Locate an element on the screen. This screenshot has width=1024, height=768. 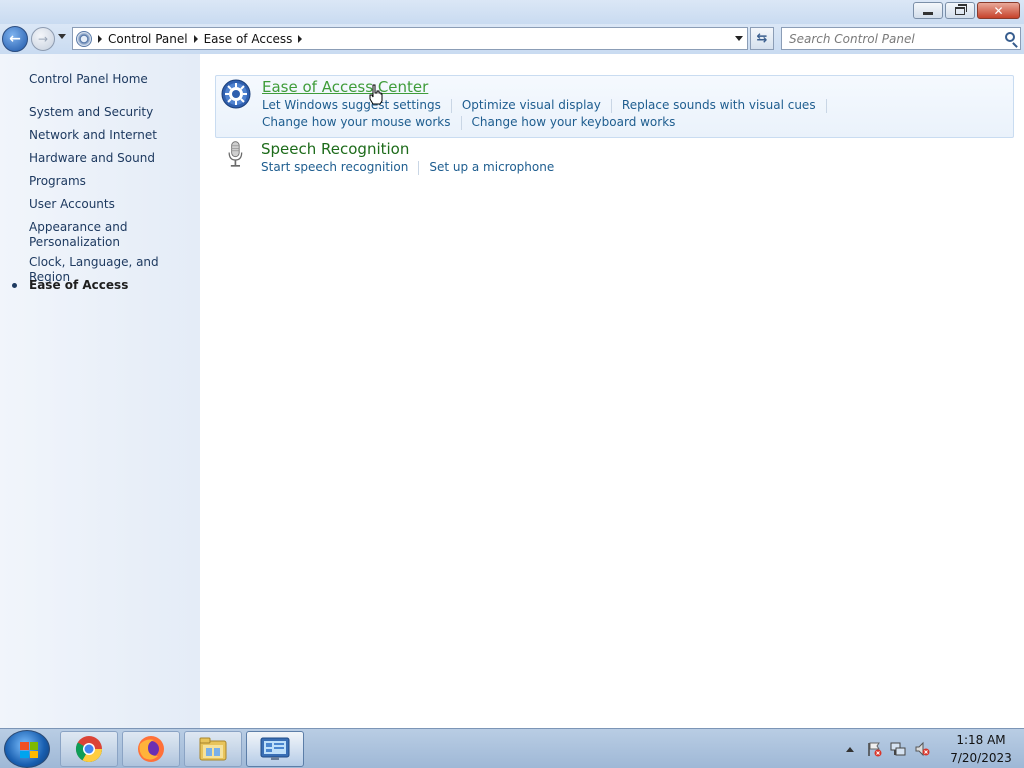
restore-button is located at coordinates (960, 10).